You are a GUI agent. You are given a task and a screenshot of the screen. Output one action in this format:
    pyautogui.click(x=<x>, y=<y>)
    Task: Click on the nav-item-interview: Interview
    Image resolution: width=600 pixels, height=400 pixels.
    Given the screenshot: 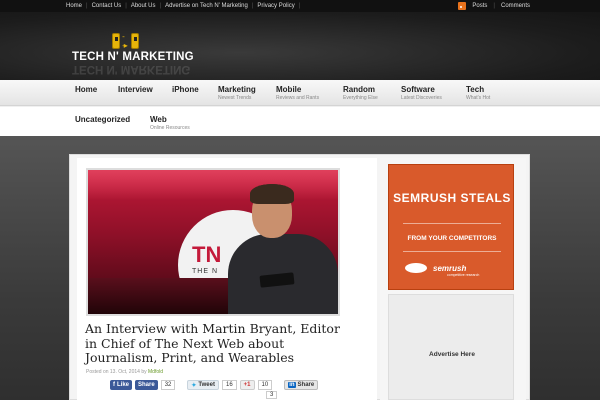 What is the action you would take?
    pyautogui.click(x=135, y=89)
    